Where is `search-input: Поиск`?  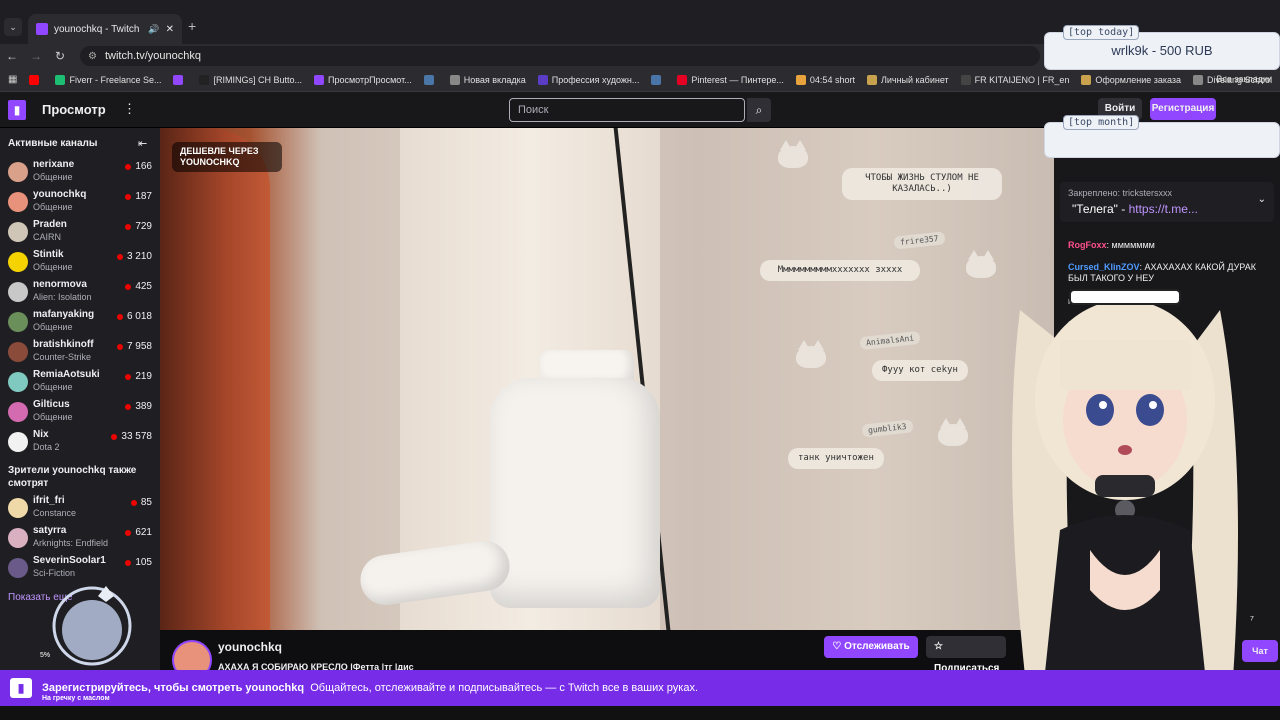
search-input: Поиск is located at coordinates (627, 110).